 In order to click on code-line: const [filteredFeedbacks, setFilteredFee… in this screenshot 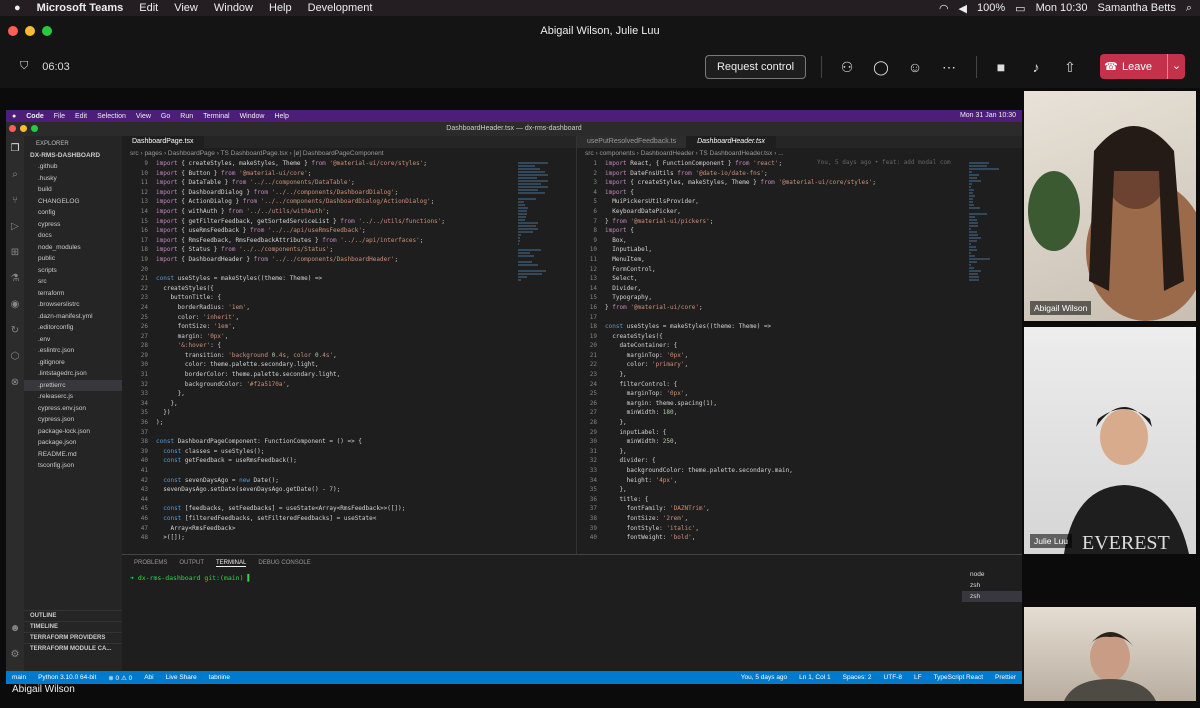, I will do `click(270, 518)`.